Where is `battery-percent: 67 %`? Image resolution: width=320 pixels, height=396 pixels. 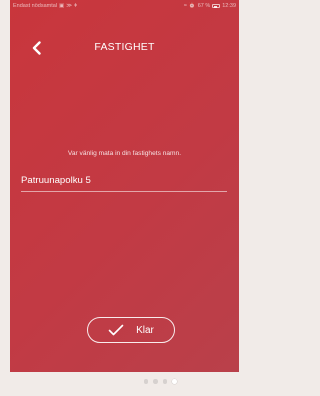 battery-percent: 67 % is located at coordinates (204, 6).